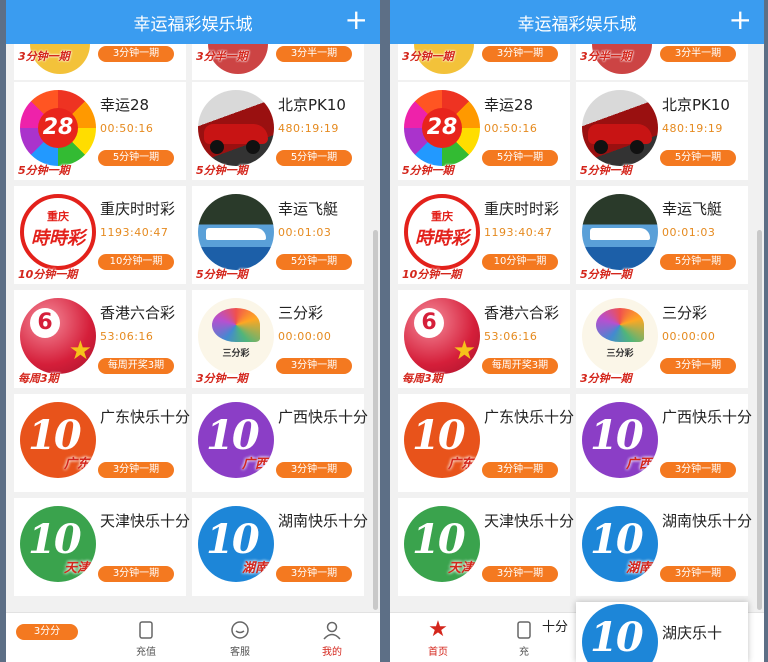 This screenshot has height=662, width=768. Describe the element at coordinates (662, 632) in the screenshot. I see `dragging-game-card: 10 湖庆乐十` at that location.